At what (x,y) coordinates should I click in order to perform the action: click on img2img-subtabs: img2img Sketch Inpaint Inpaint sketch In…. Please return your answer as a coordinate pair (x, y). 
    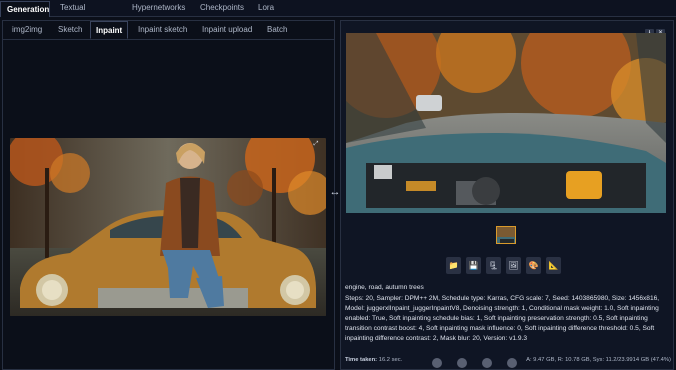
    Looking at the image, I should click on (168, 30).